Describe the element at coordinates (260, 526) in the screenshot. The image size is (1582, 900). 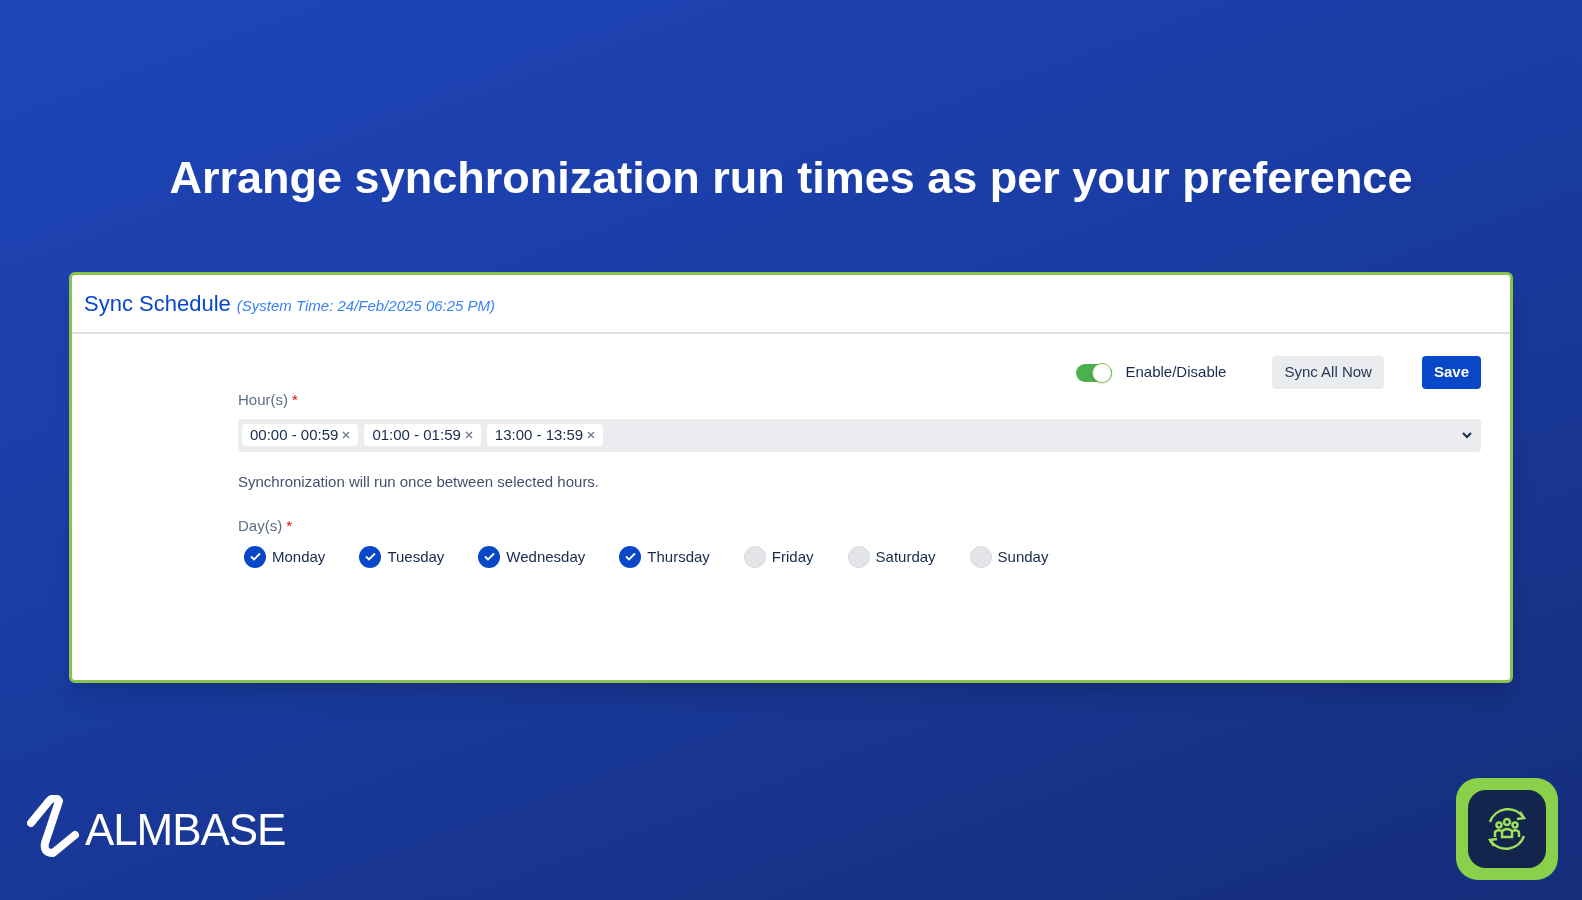
I see `field-label: Day(s)` at that location.